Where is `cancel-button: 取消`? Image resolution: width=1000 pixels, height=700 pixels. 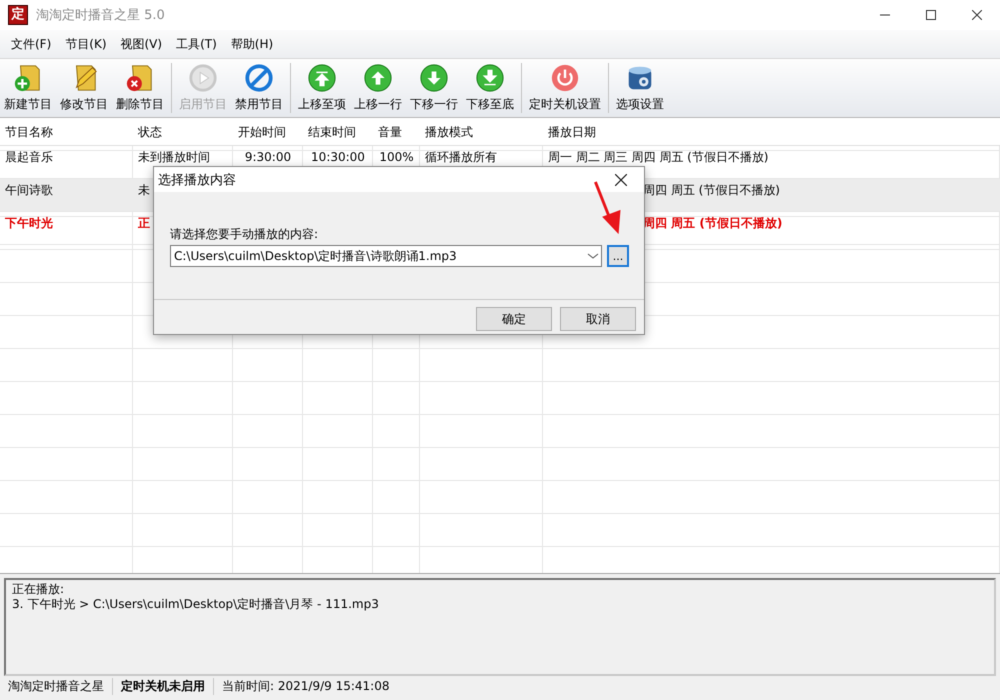
cancel-button: 取消 is located at coordinates (598, 319).